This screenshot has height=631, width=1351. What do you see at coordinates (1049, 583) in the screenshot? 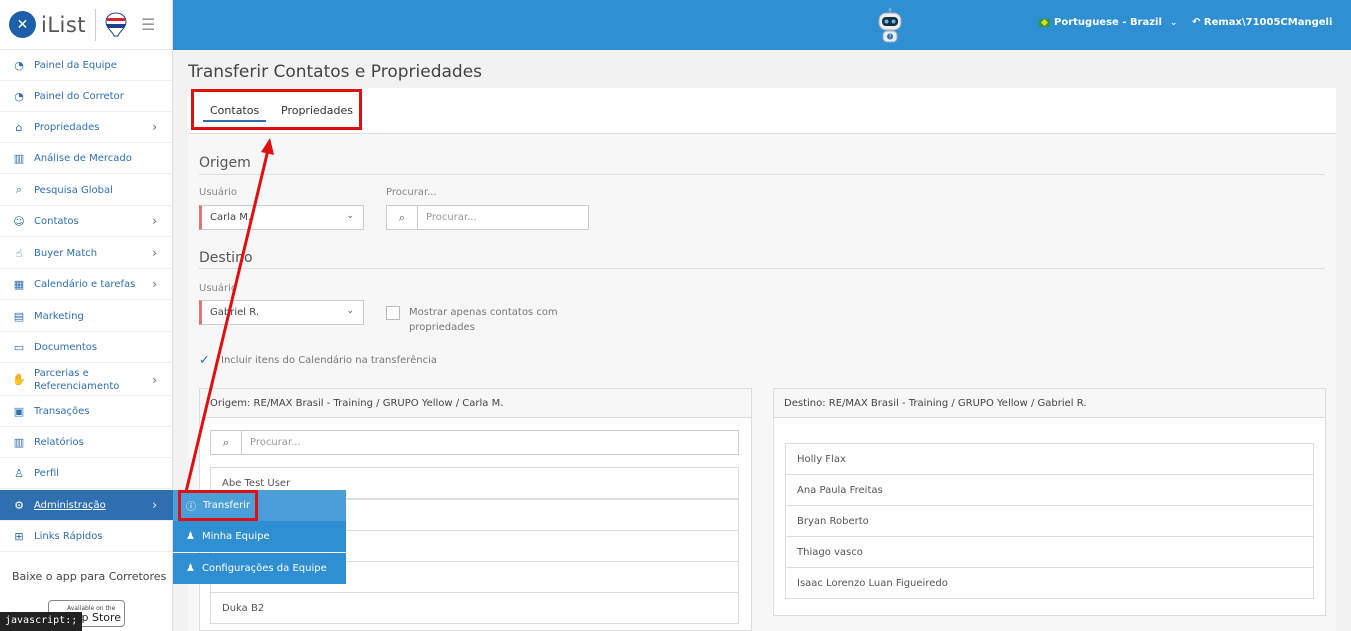
I see `dest-list-item: Isaac Lorenzo Luan Figueiredo` at bounding box center [1049, 583].